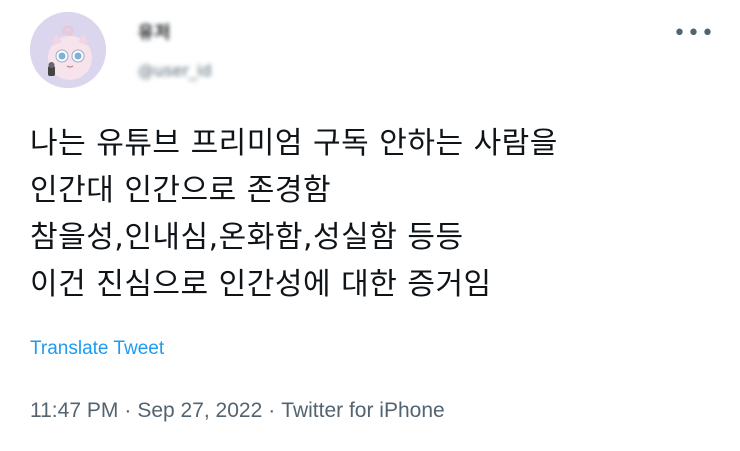  Describe the element at coordinates (261, 284) in the screenshot. I see `tweet-text-line: 이건 진심으로 인간성에 대한 증거임` at that location.